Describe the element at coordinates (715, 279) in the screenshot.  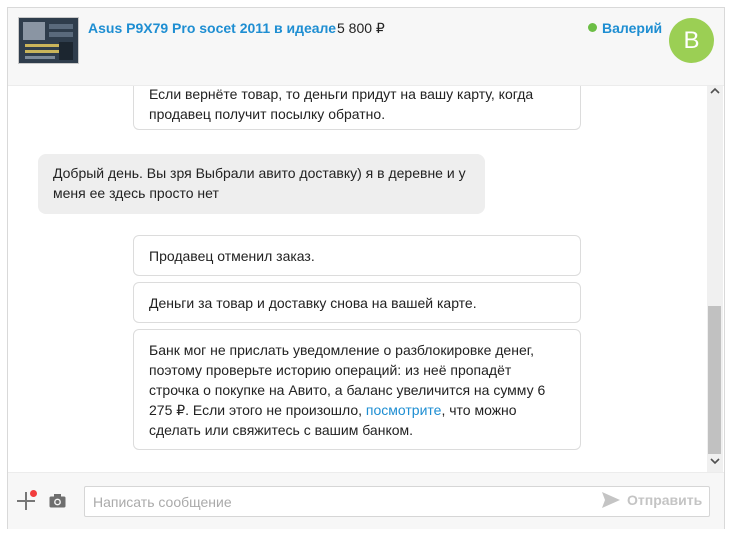
I see `scrollbar` at that location.